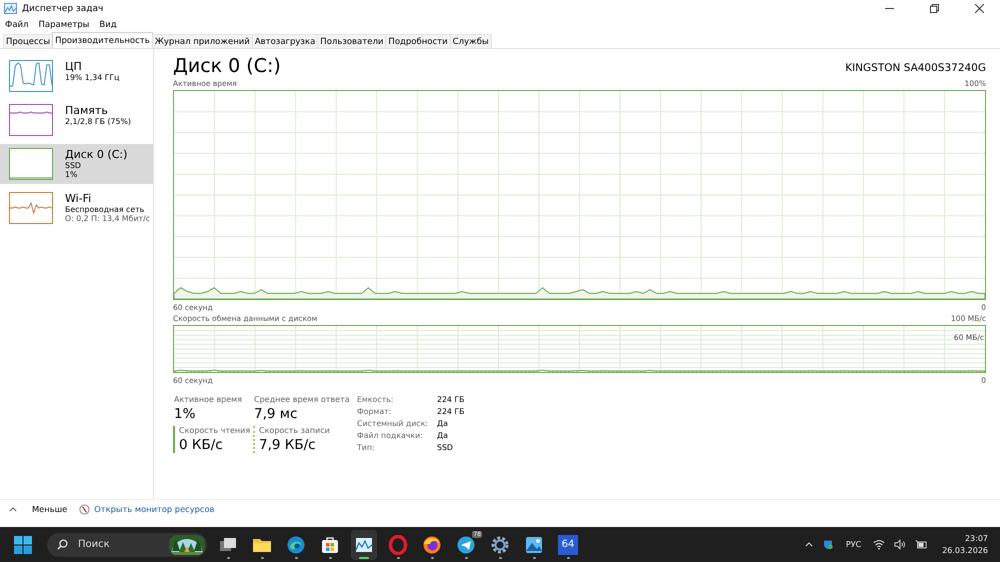 This screenshot has height=562, width=1000. I want to click on language-indicator: РУС, so click(854, 544).